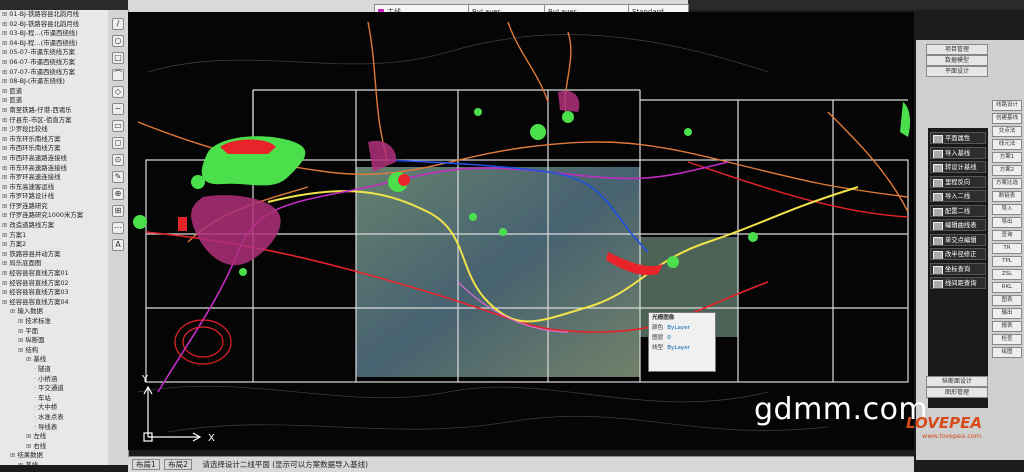 The image size is (1024, 472). What do you see at coordinates (54, 255) in the screenshot?
I see `tree-item: ⊞ 铁路容县并动方案` at bounding box center [54, 255].